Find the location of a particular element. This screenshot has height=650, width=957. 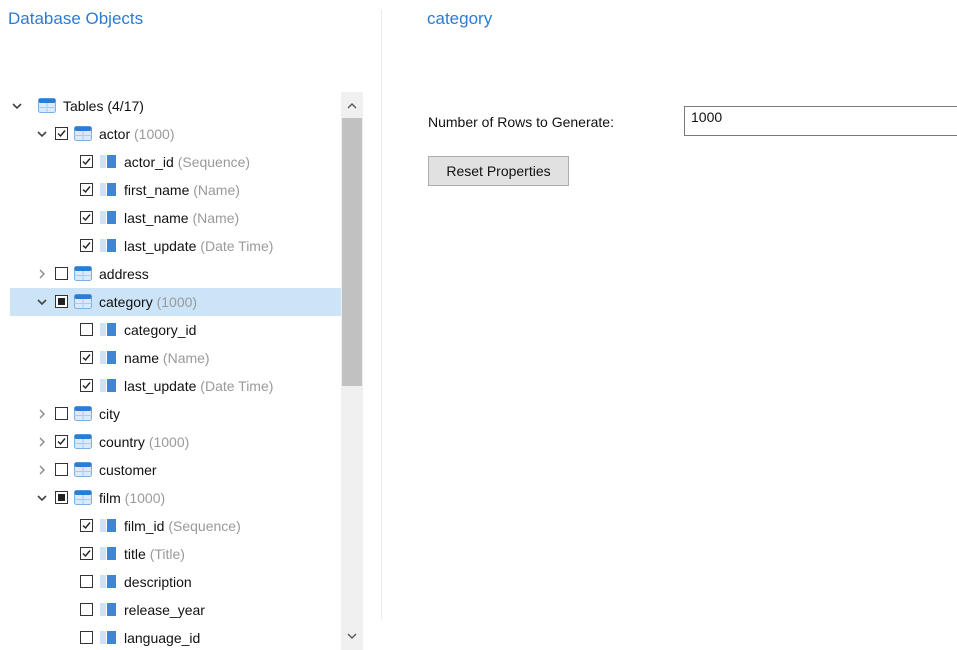

tree-item-name: address is located at coordinates (124, 274).